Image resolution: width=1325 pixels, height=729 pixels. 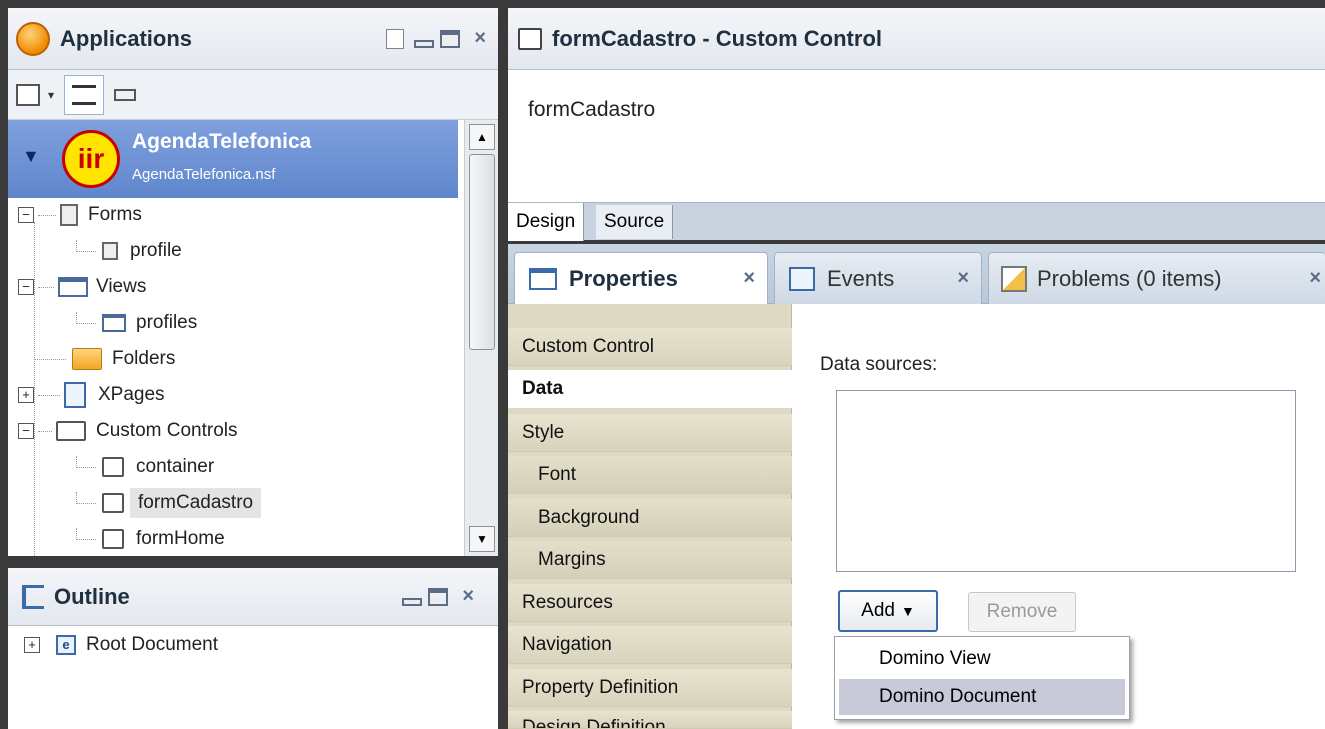 I want to click on data-sources-label: Data sources:, so click(x=879, y=364).